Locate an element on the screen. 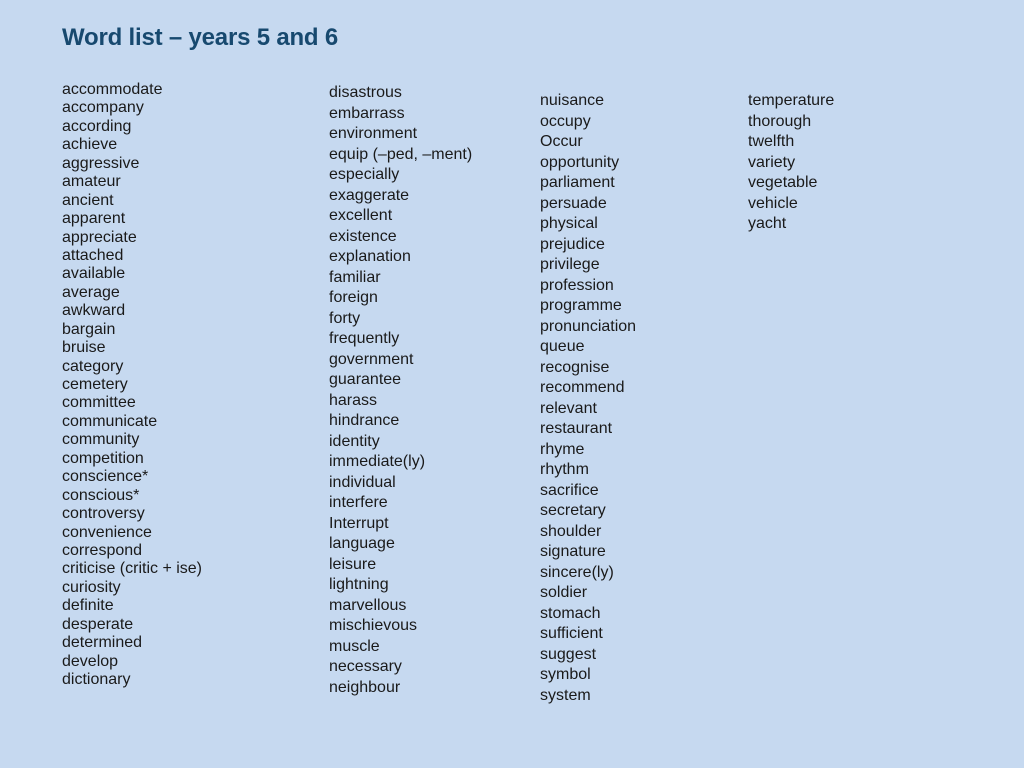 This screenshot has height=768, width=1024. word-item: variety is located at coordinates (772, 162).